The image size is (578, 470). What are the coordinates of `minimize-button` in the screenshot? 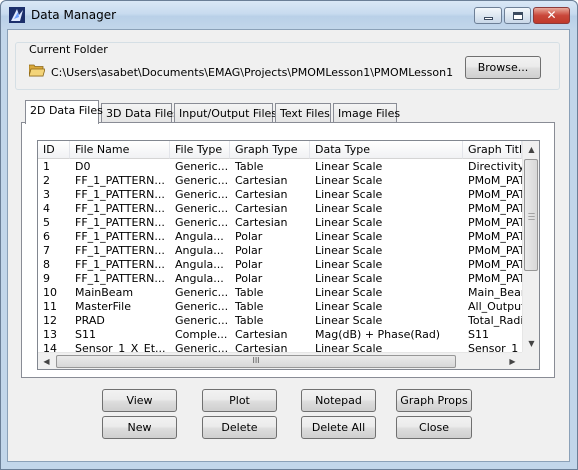 It's located at (488, 15).